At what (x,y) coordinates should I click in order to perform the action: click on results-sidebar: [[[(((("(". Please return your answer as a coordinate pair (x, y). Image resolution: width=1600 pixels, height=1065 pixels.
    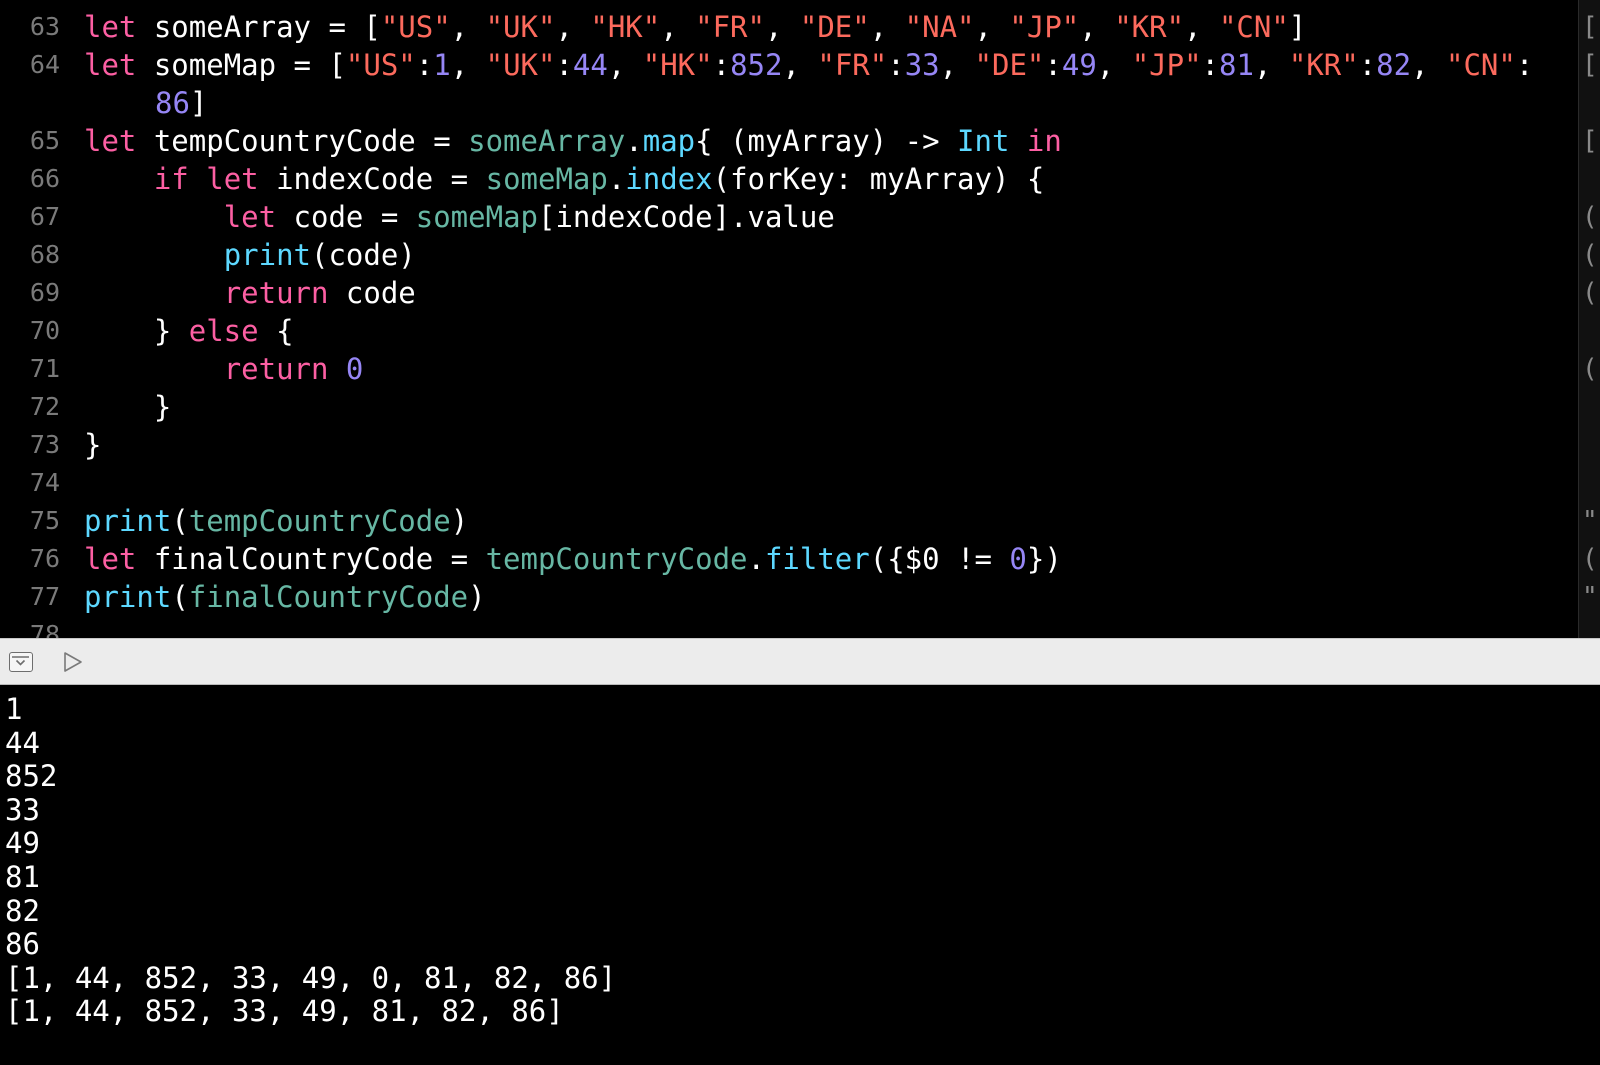
    Looking at the image, I should click on (1589, 319).